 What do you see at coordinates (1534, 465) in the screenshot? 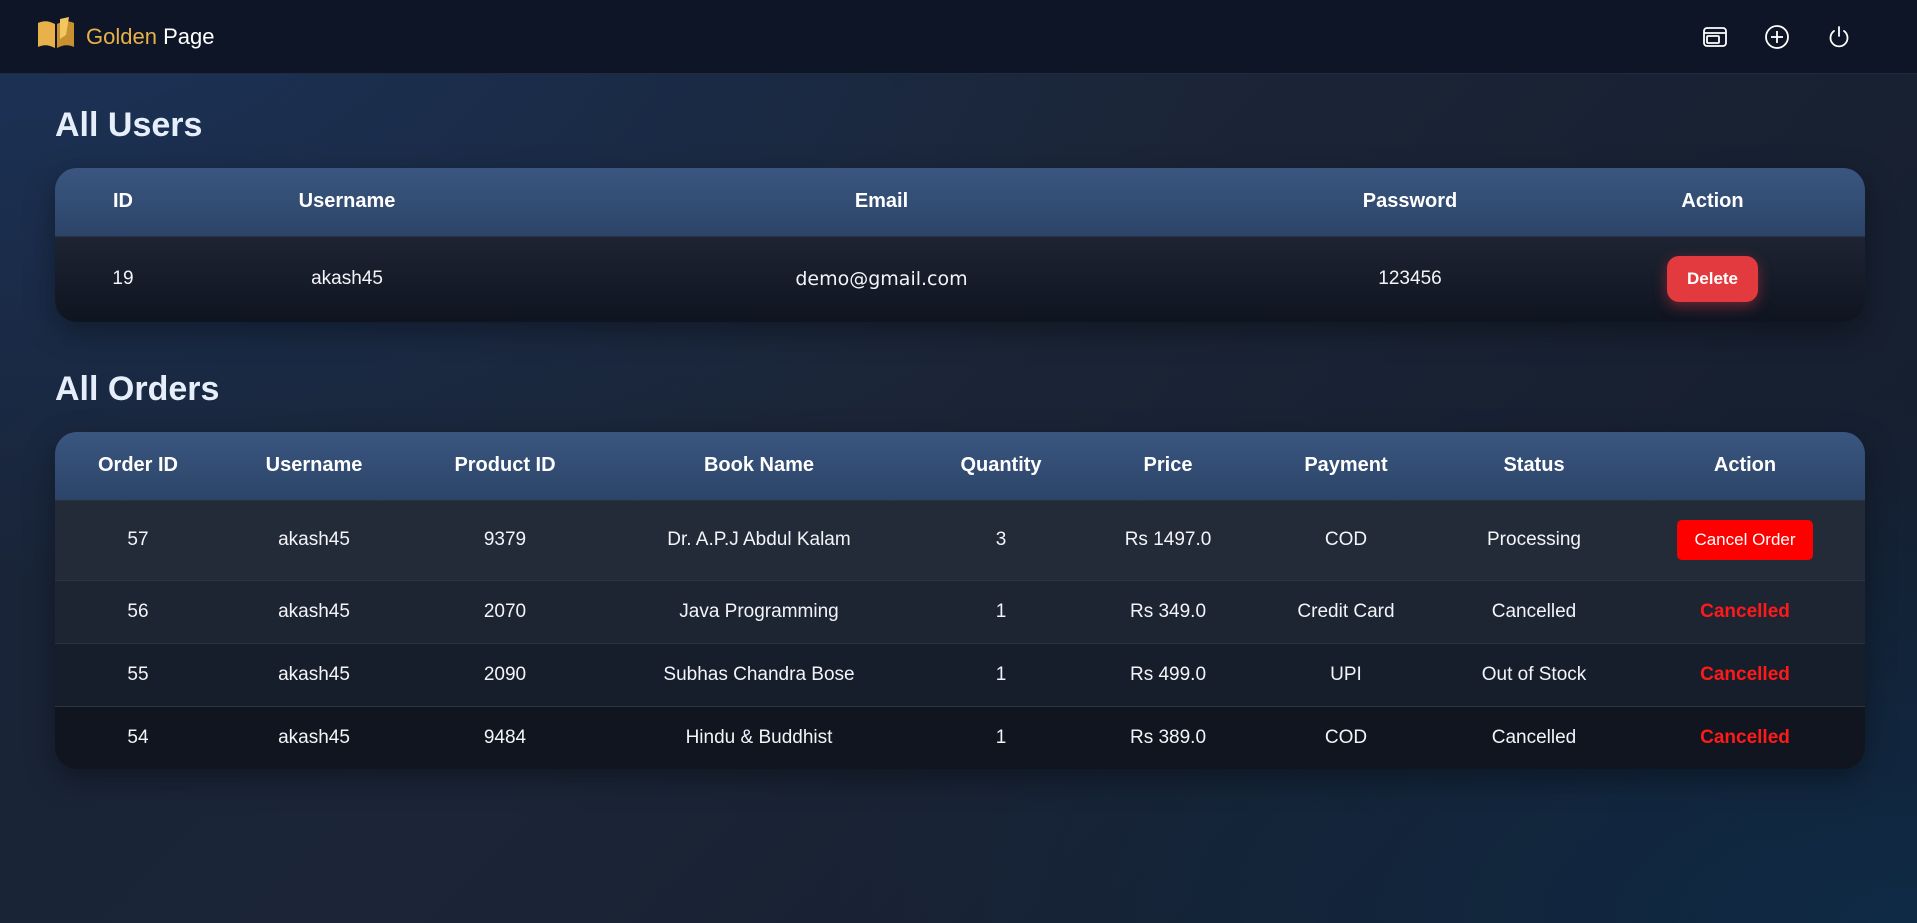
I see `orders-col-status: Status` at bounding box center [1534, 465].